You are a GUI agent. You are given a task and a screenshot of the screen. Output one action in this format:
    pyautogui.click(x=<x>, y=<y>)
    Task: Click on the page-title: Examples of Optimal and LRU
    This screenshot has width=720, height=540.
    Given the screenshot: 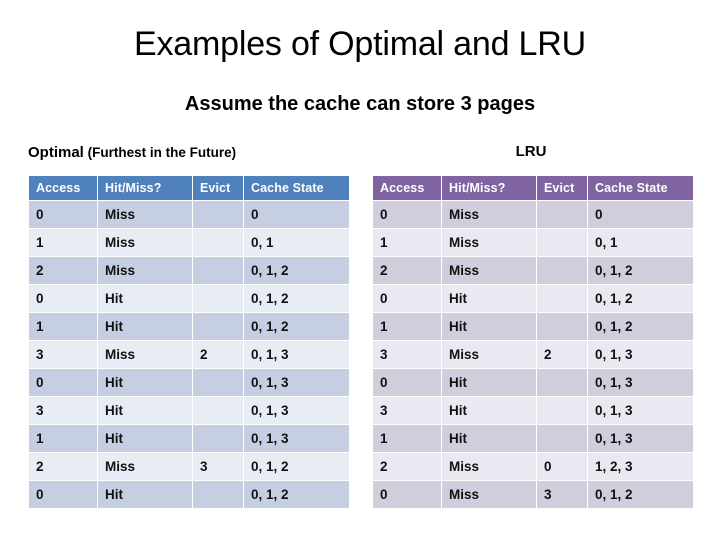 What is the action you would take?
    pyautogui.click(x=360, y=44)
    